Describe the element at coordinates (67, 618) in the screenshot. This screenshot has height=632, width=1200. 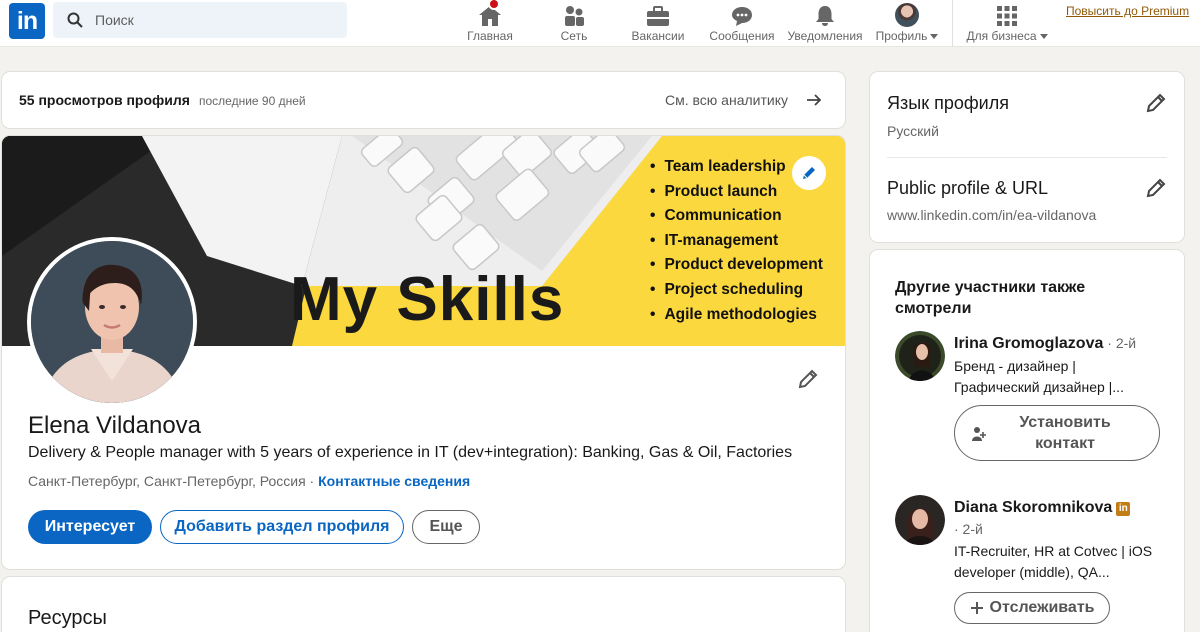
I see `resources-title: Ресурсы` at that location.